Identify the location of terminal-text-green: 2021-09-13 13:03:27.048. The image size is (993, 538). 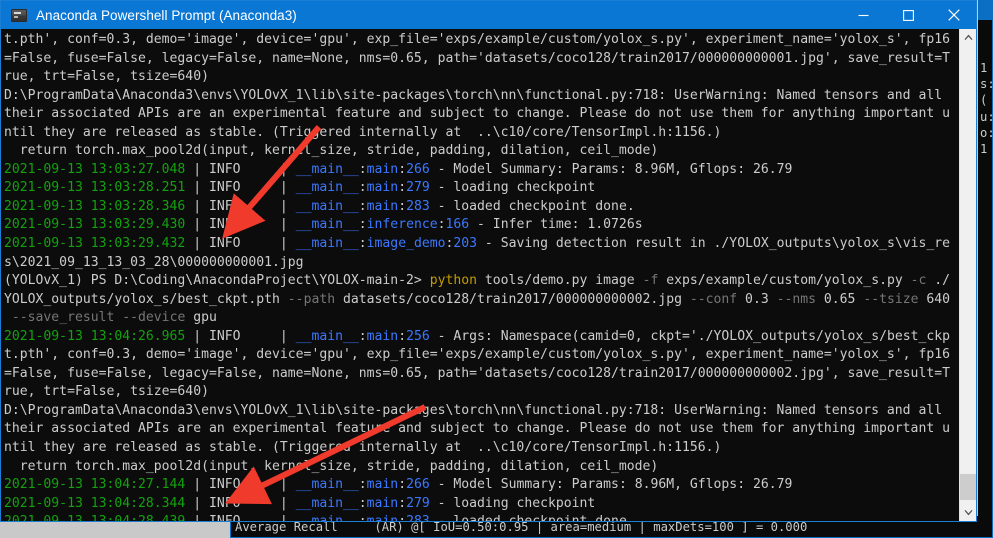
(95, 169).